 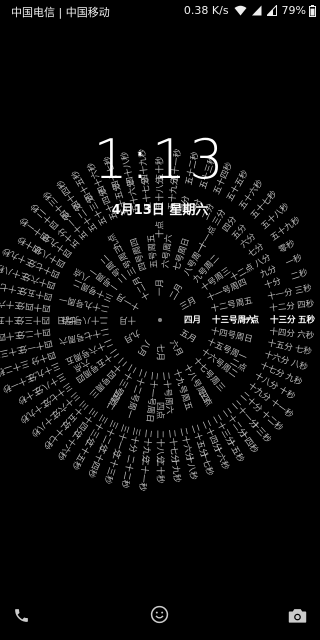 What do you see at coordinates (192, 321) in the screenshot?
I see `clock-label-month-current: 四月` at bounding box center [192, 321].